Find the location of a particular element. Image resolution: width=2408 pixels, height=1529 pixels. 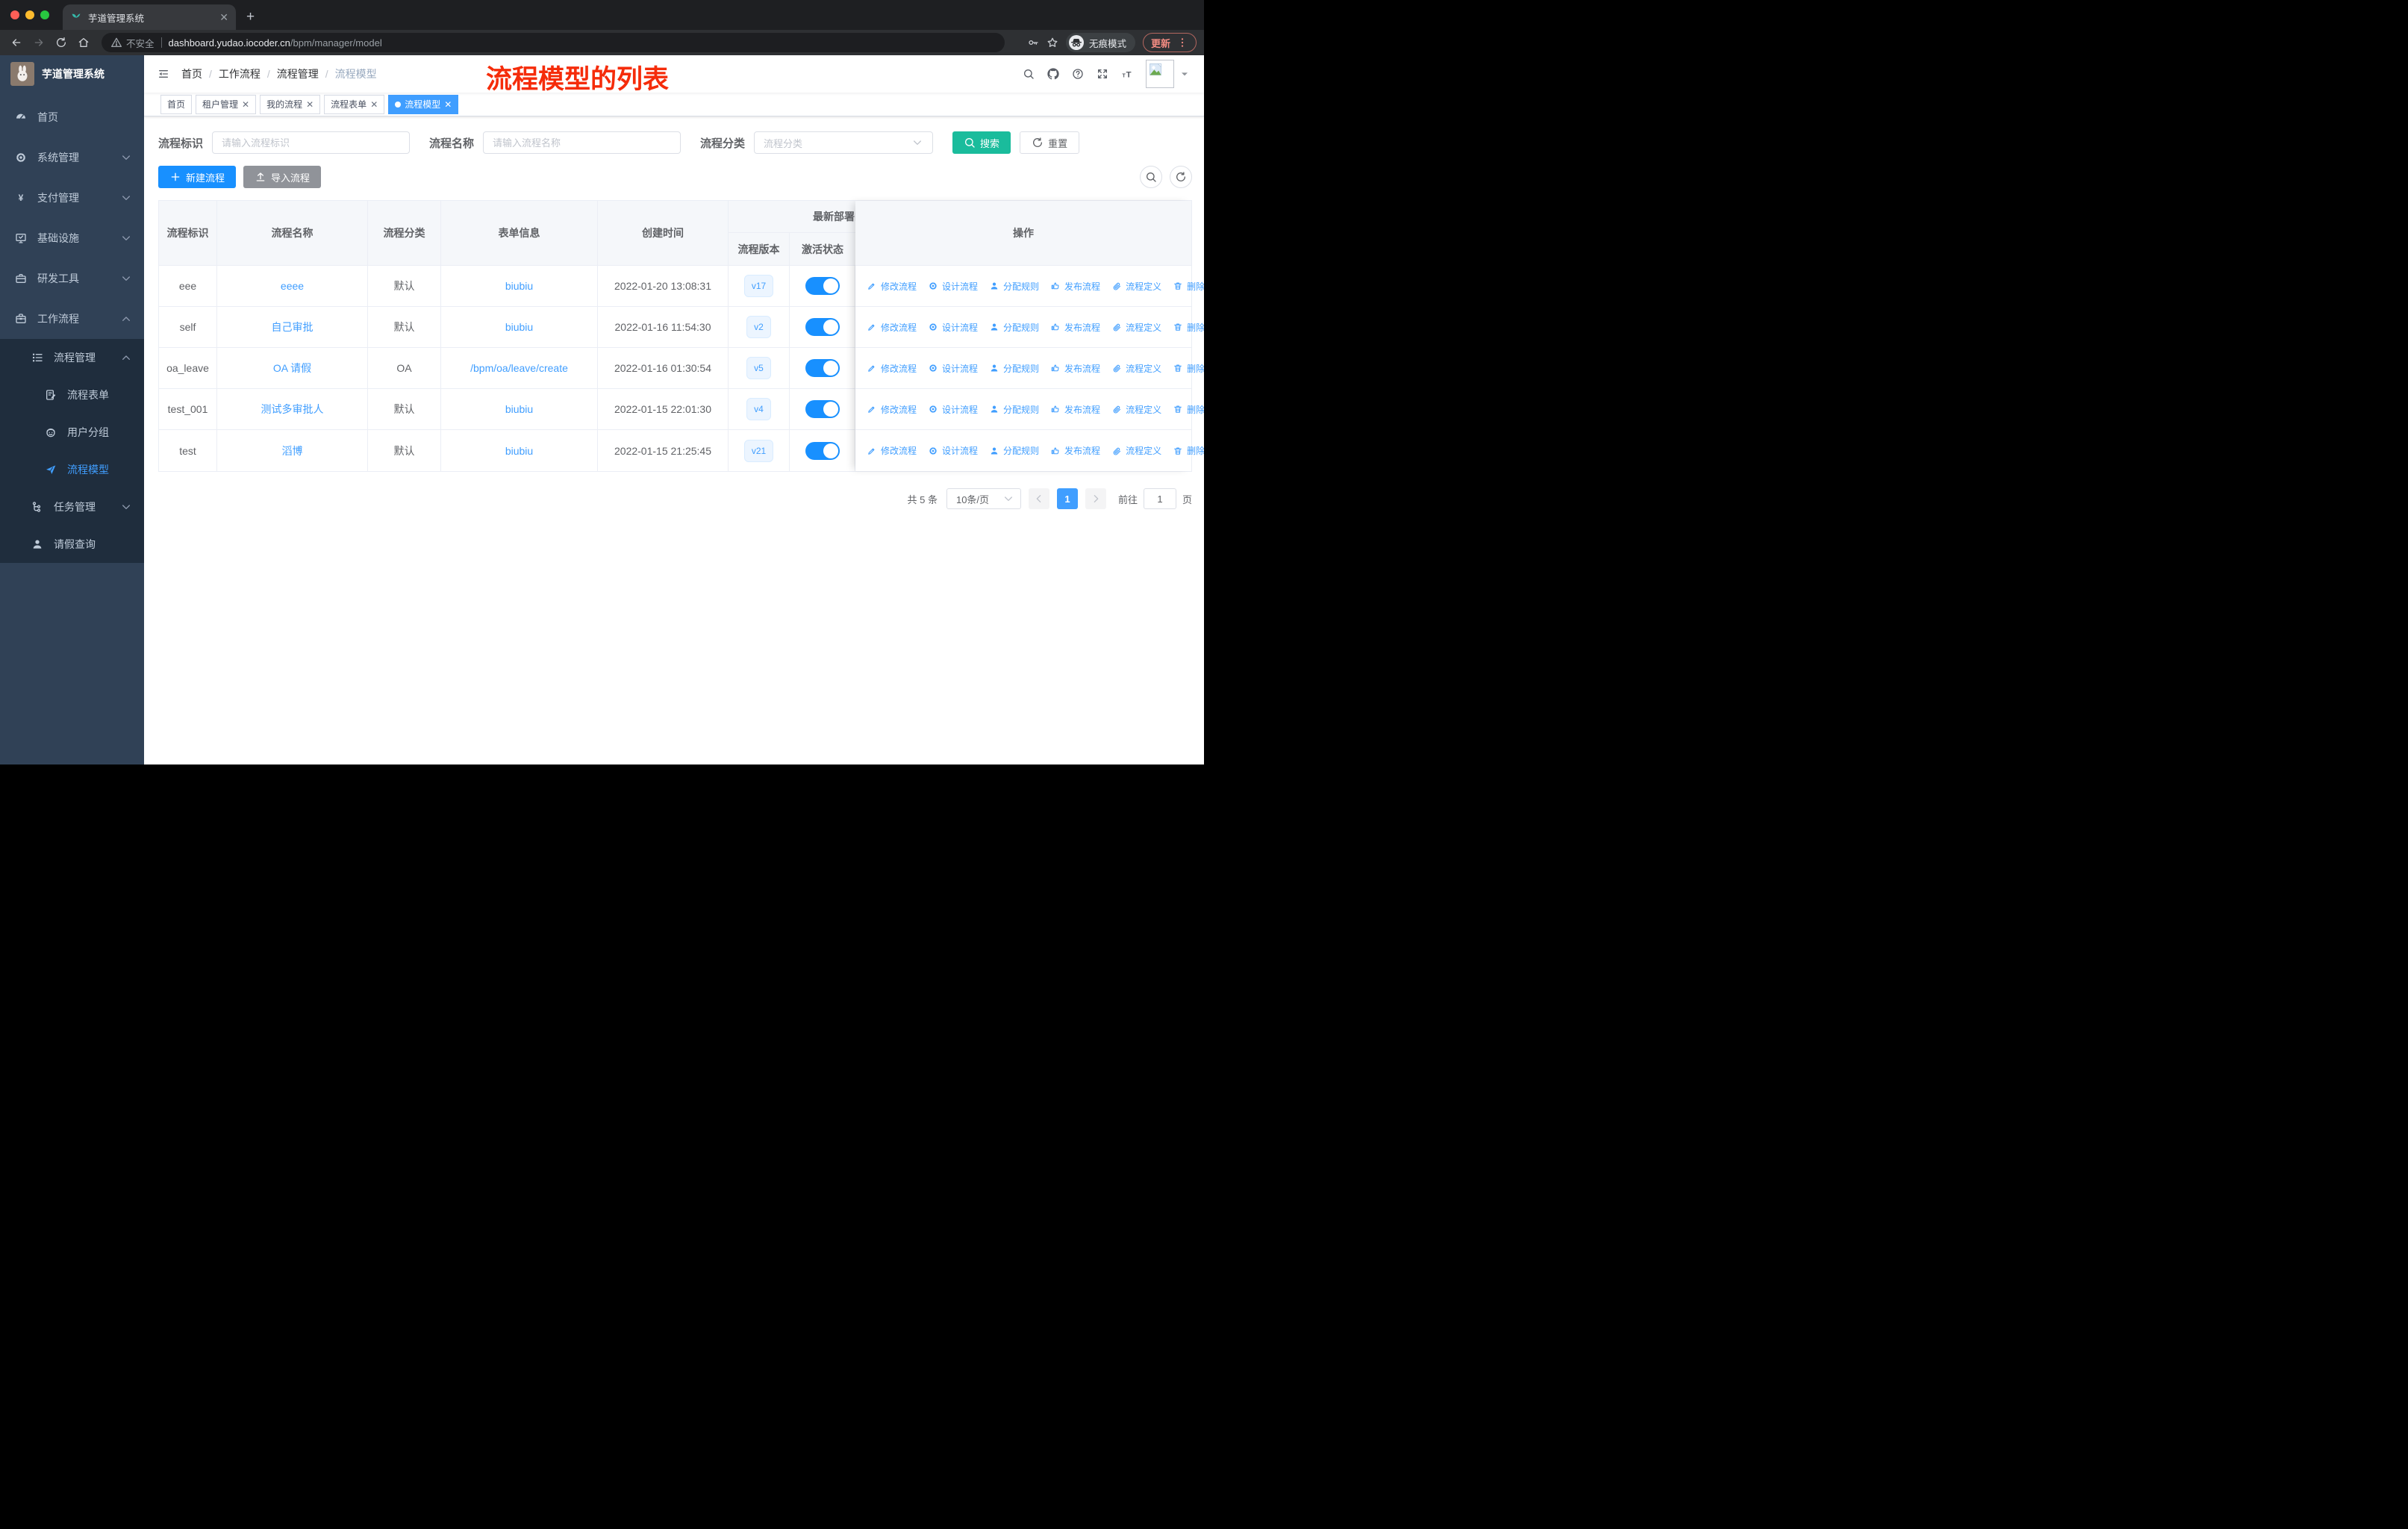

sidebar-item-process-management: 流程管理 is located at coordinates (72, 357).